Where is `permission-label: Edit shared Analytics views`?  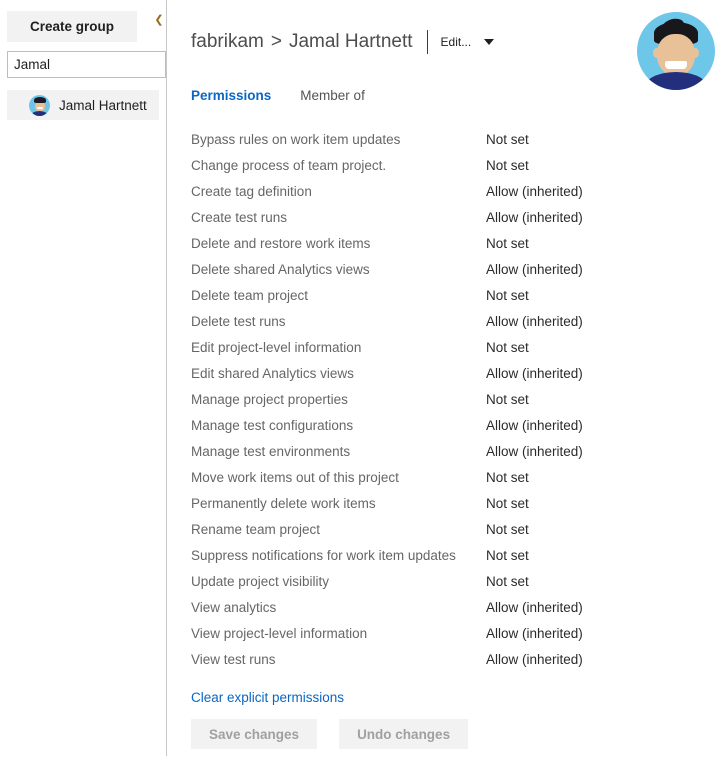 permission-label: Edit shared Analytics views is located at coordinates (272, 373).